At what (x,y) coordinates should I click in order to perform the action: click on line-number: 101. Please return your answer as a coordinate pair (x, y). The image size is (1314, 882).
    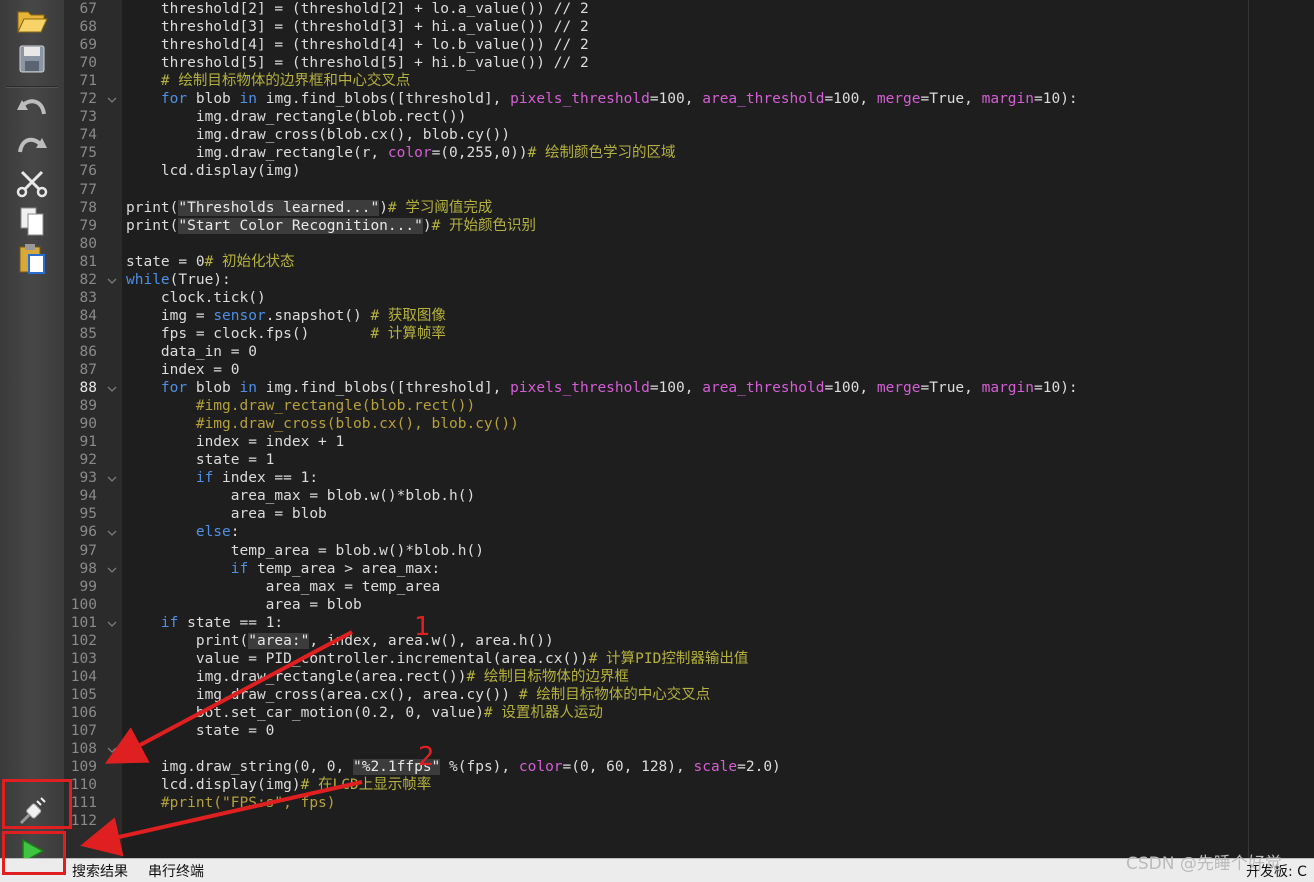
    Looking at the image, I should click on (83, 622).